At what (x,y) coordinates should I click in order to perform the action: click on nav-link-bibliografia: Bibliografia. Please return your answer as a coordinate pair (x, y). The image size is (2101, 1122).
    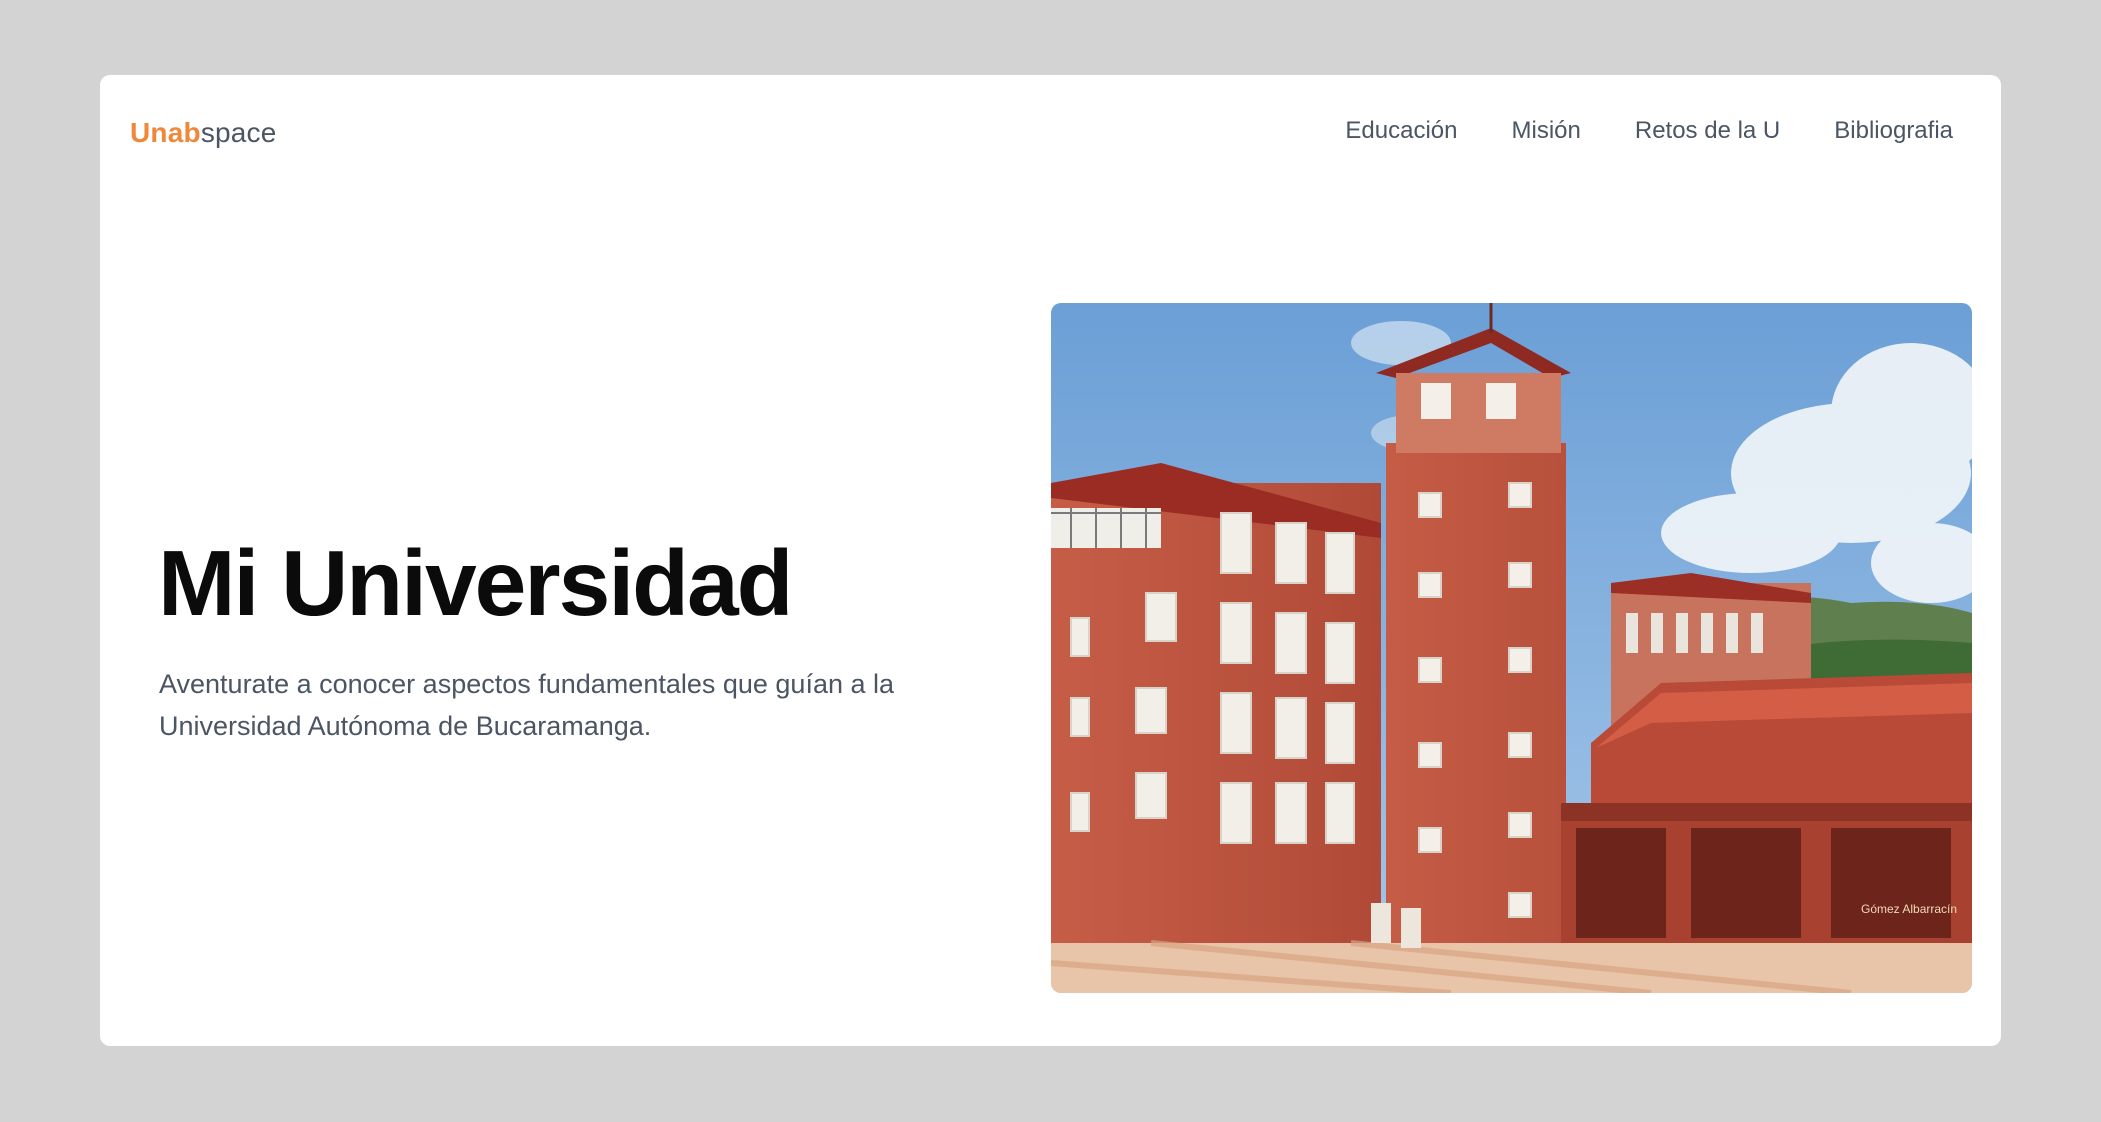
    Looking at the image, I should click on (1893, 131).